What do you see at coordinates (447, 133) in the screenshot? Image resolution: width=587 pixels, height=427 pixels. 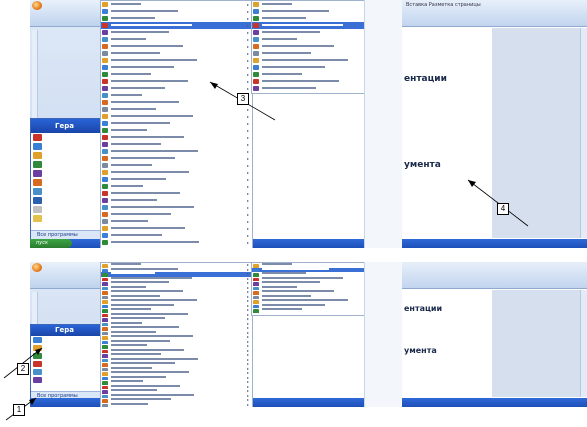 I see `document-page: ентации умента` at bounding box center [447, 133].